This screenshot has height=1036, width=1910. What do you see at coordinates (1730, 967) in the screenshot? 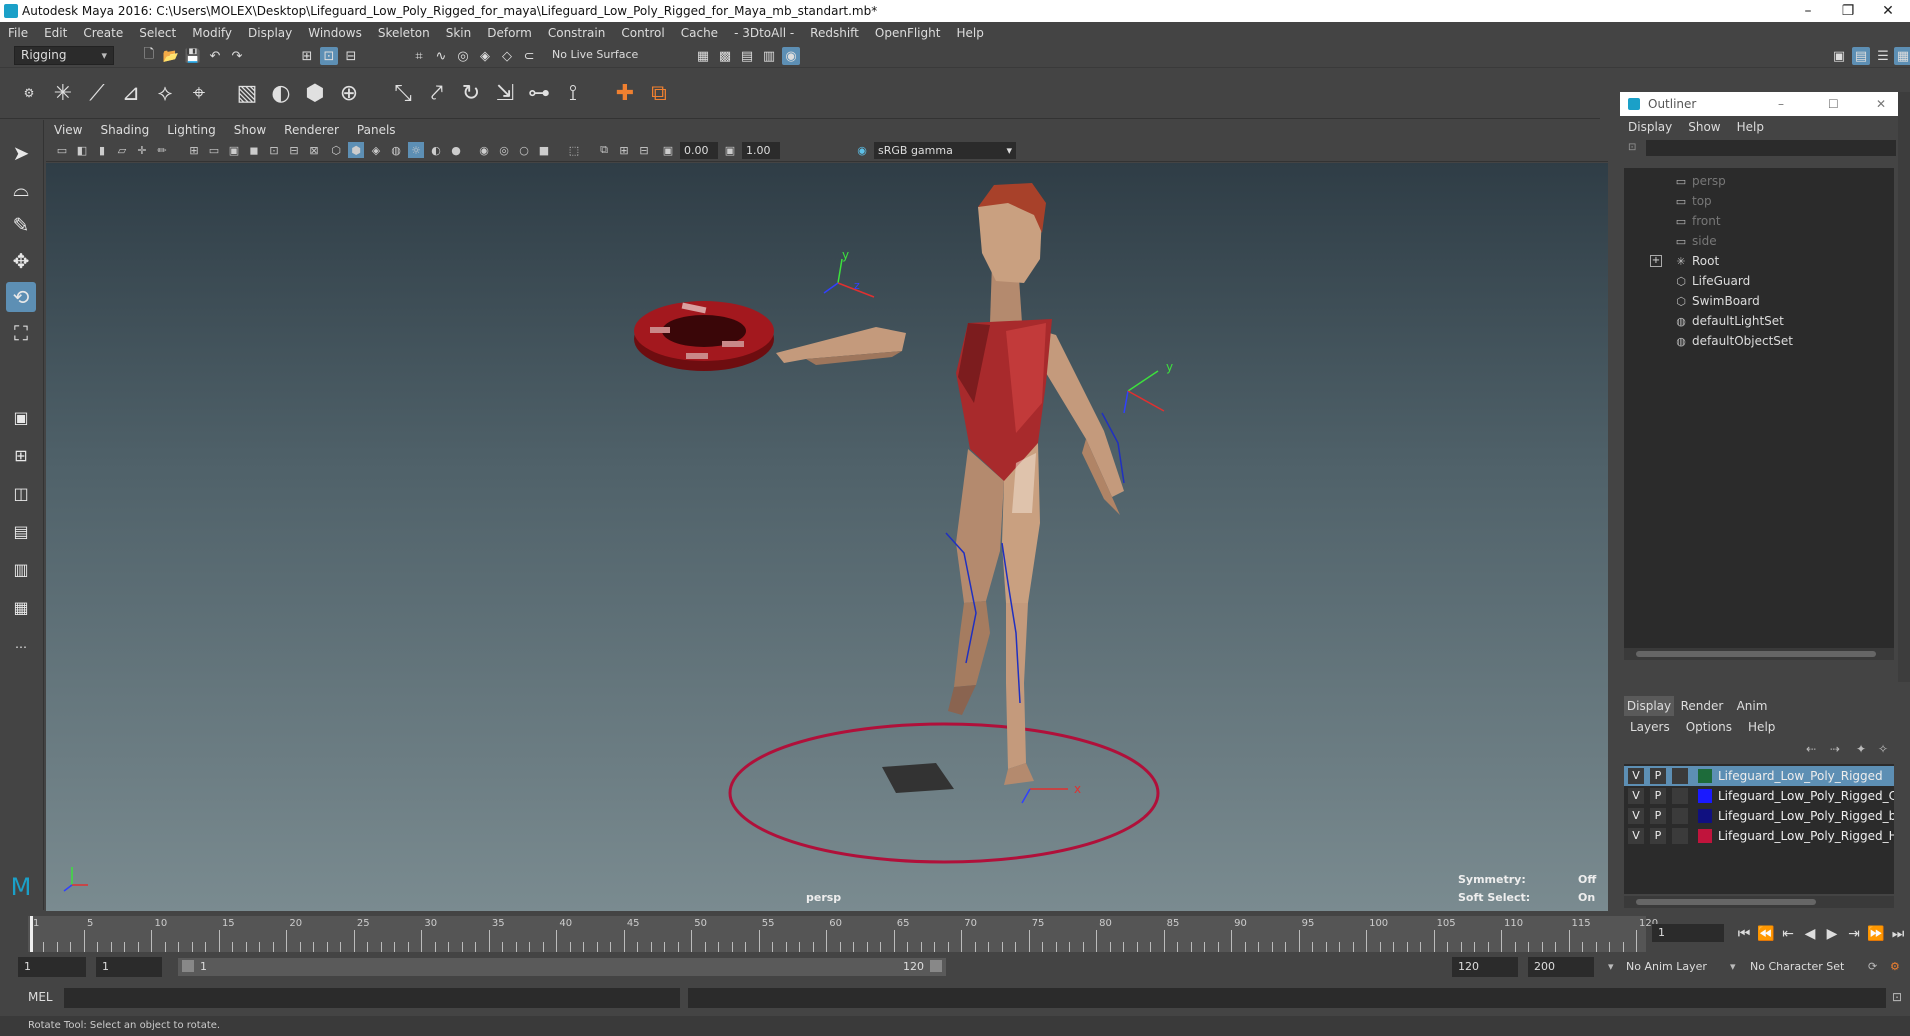
I see `anim-layer-menu-icon: ▾` at bounding box center [1730, 967].